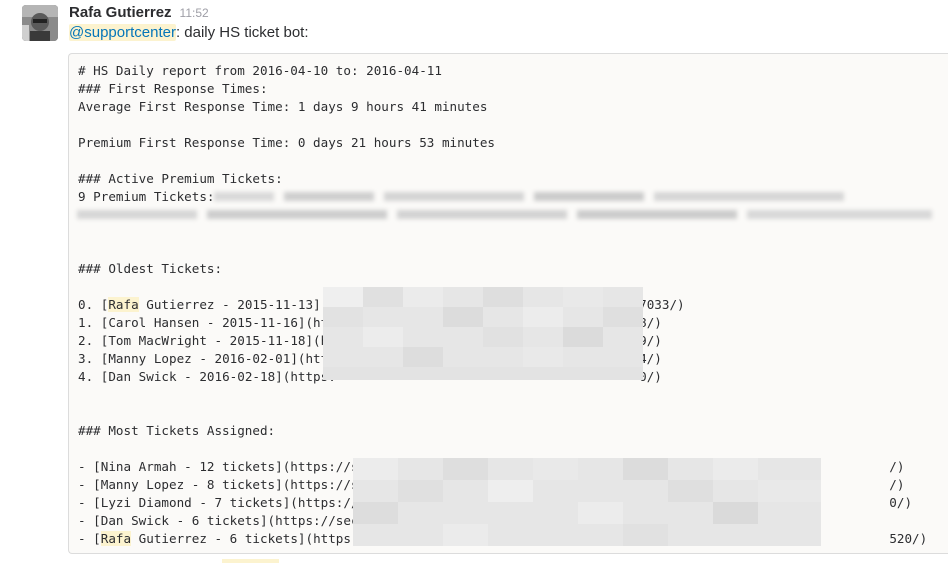  I want to click on assigned-heading: ### Most Tickets Assigned:, so click(177, 430).